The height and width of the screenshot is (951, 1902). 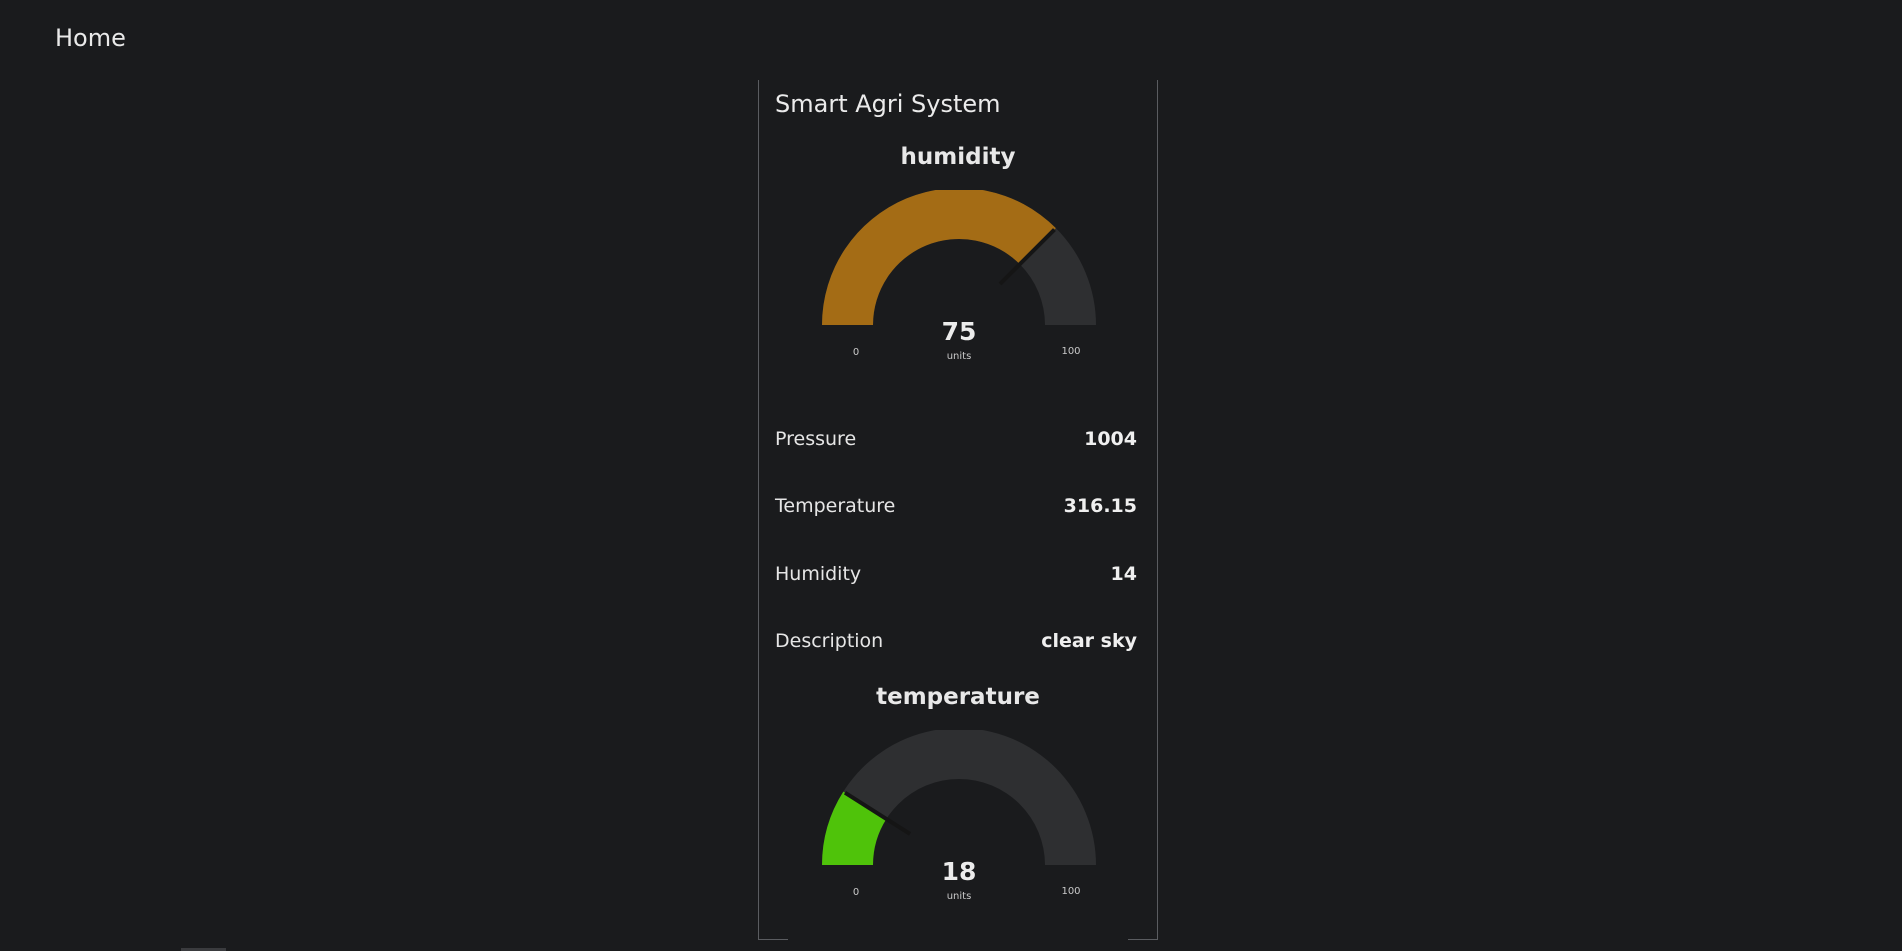 I want to click on reading-row-pressure: Pressure 1004, so click(x=956, y=443).